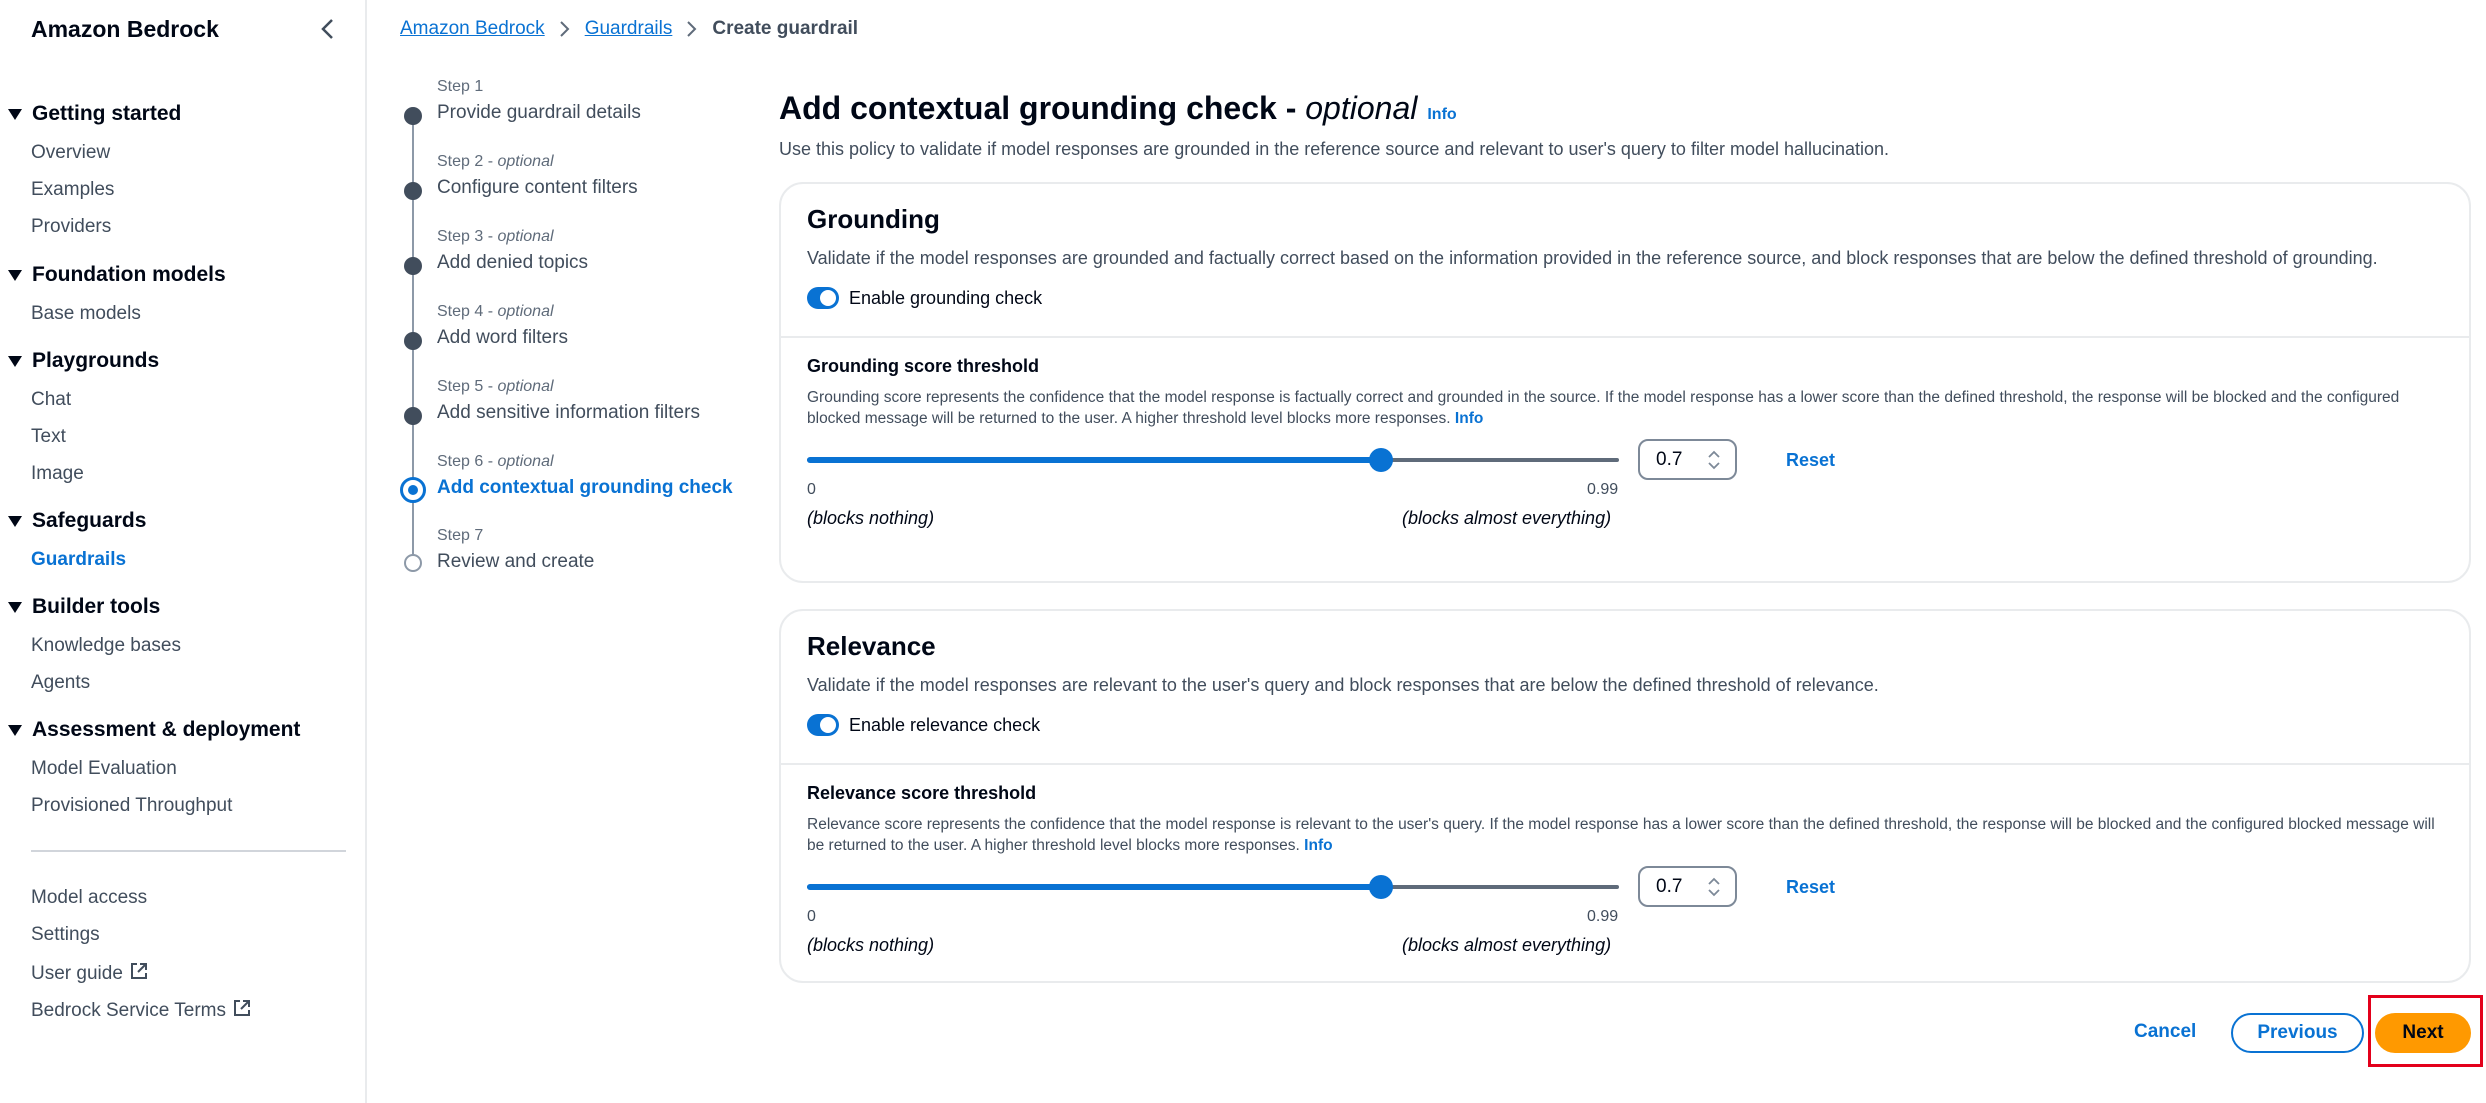 This screenshot has height=1103, width=2486. I want to click on step-title: Configure content filters, so click(537, 187).